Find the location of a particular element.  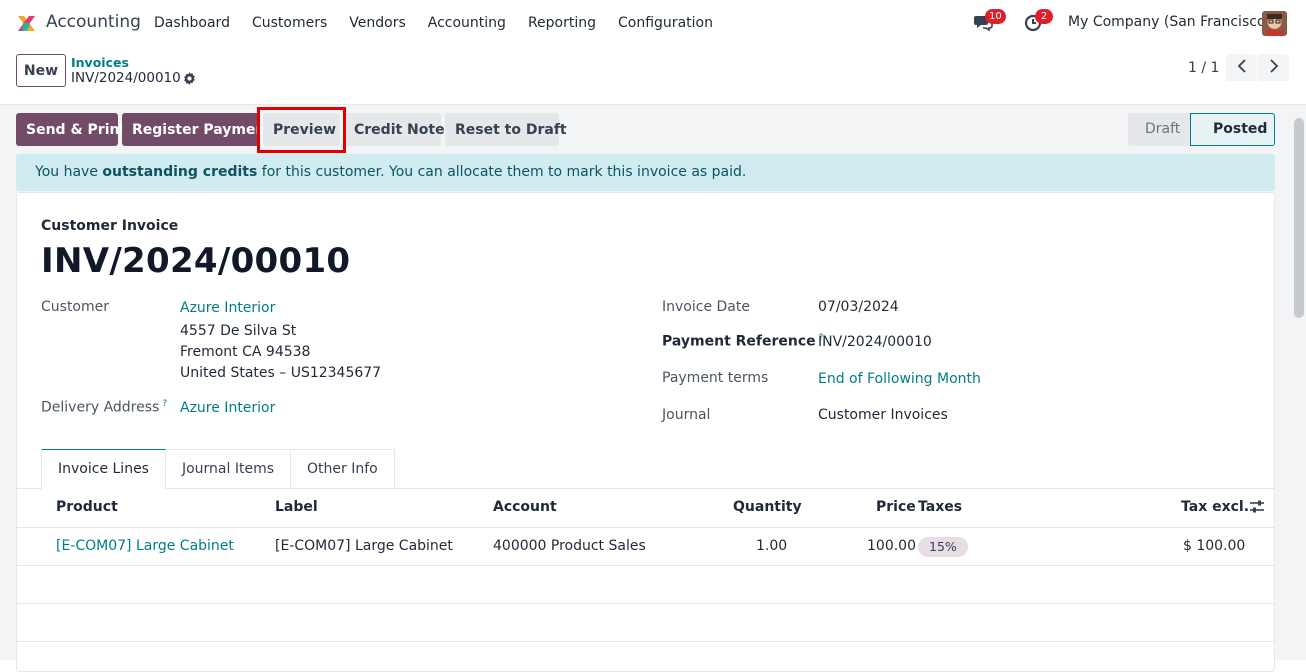

invoice-number-title: INV/2024/00010 is located at coordinates (196, 261).